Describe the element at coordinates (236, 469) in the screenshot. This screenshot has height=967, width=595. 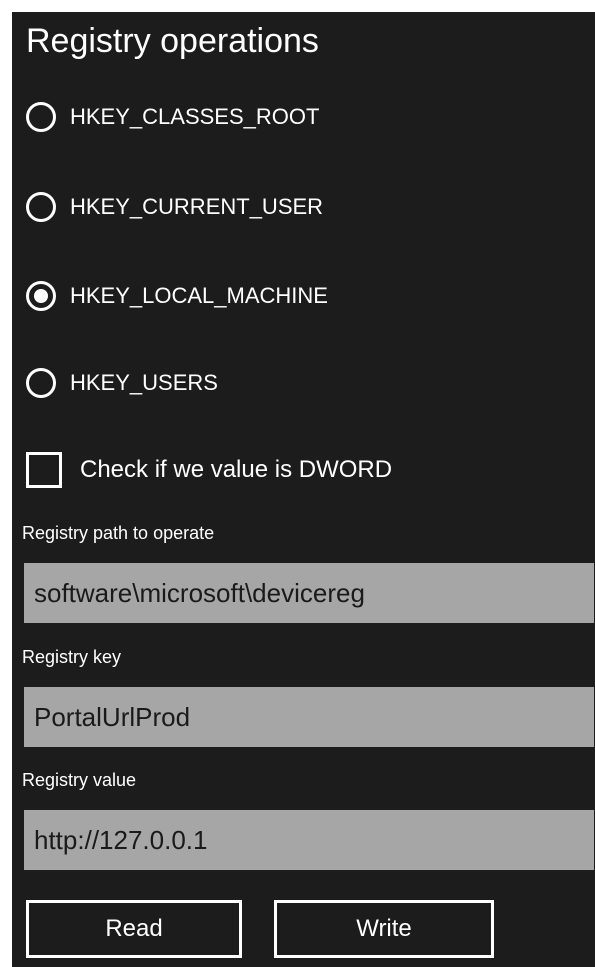
I see `dword-checkbox-label: Check if we value is DWORD` at that location.